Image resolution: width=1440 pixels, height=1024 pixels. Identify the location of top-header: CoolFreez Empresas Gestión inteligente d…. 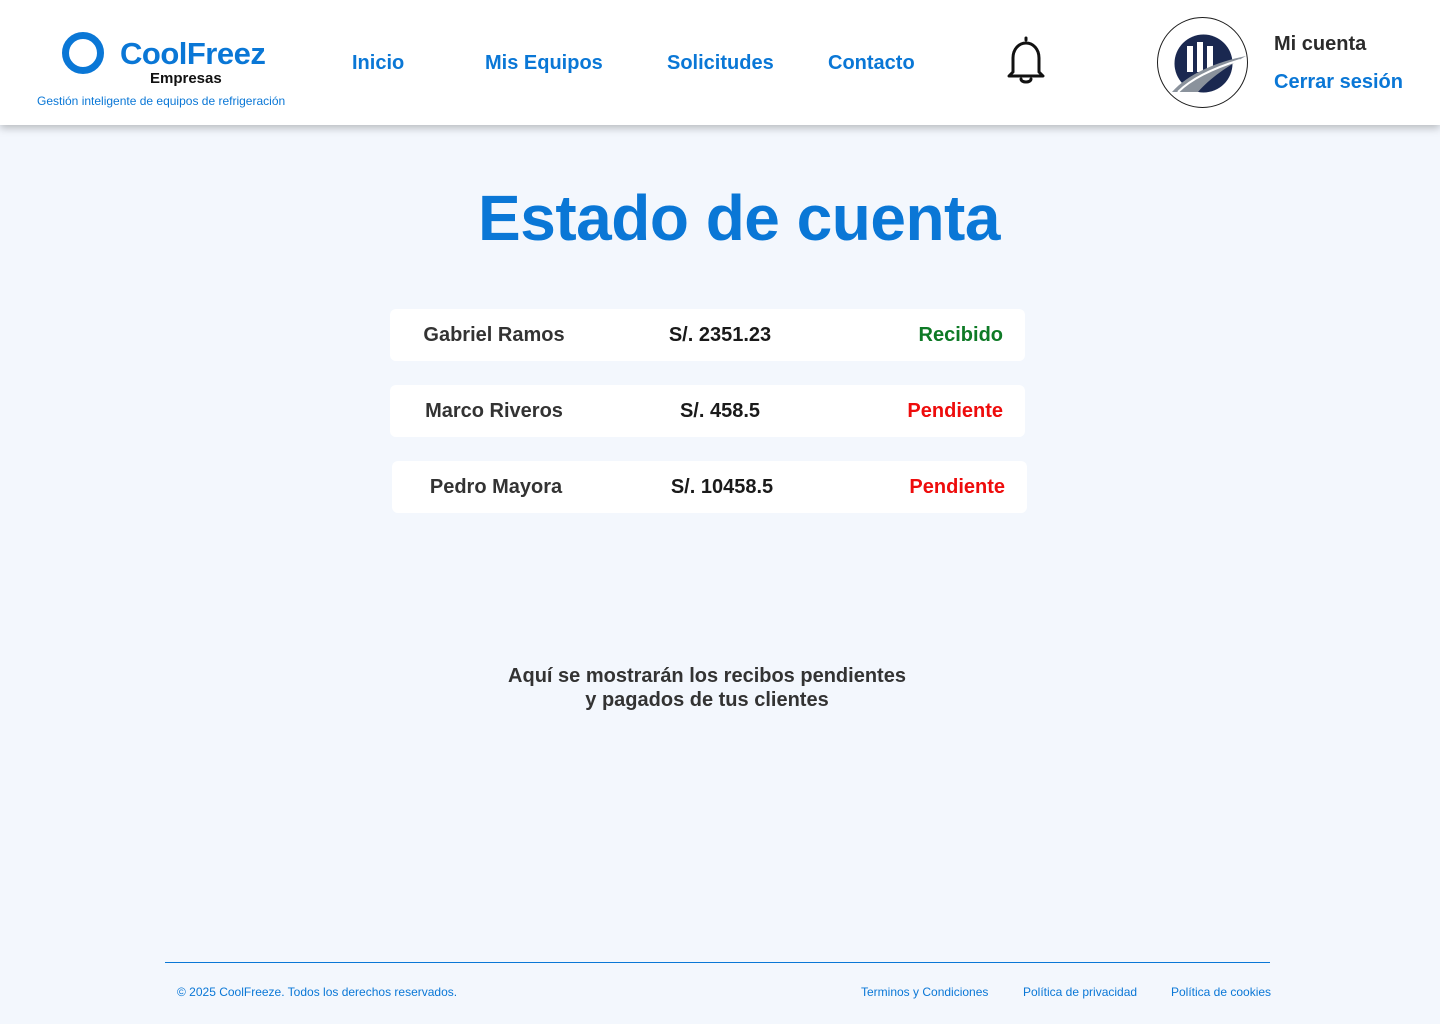
(720, 62).